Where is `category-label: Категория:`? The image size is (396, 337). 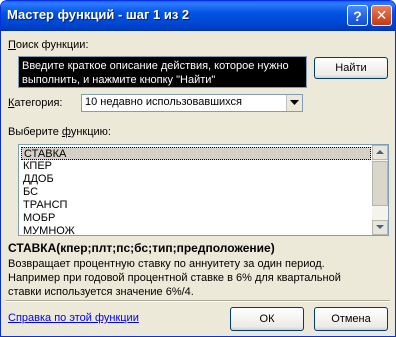
category-label: Категория: is located at coordinates (35, 103).